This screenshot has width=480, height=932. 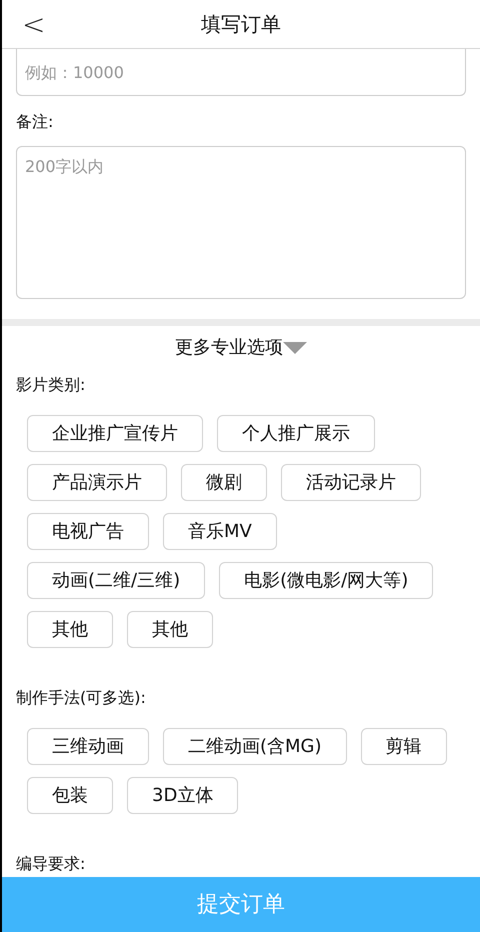 I want to click on tag-option: 剪辑, so click(x=403, y=746).